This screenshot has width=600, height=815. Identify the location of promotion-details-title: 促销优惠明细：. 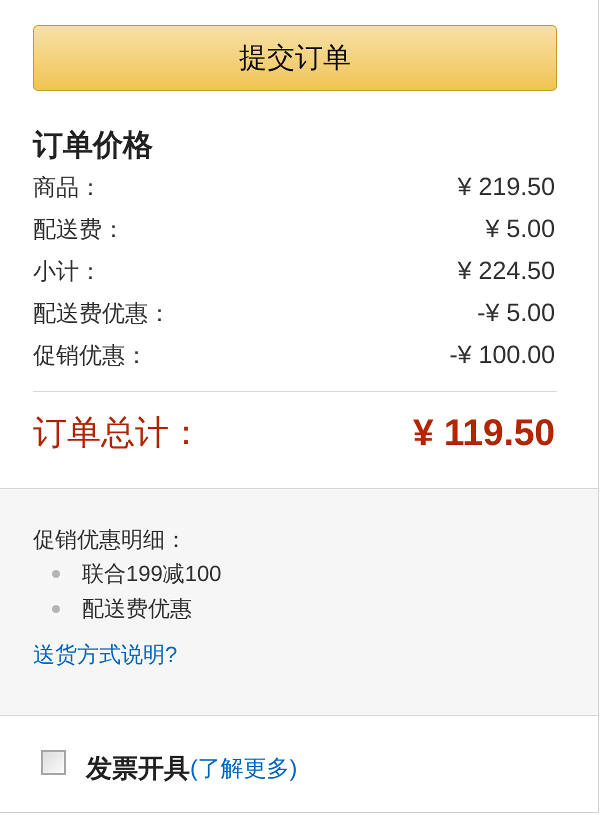
(110, 540).